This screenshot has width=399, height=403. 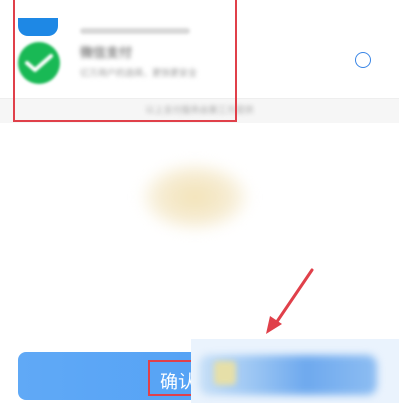 What do you see at coordinates (139, 73) in the screenshot?
I see `wechat-pay-description: 亿万用户的选择，更快更安全` at bounding box center [139, 73].